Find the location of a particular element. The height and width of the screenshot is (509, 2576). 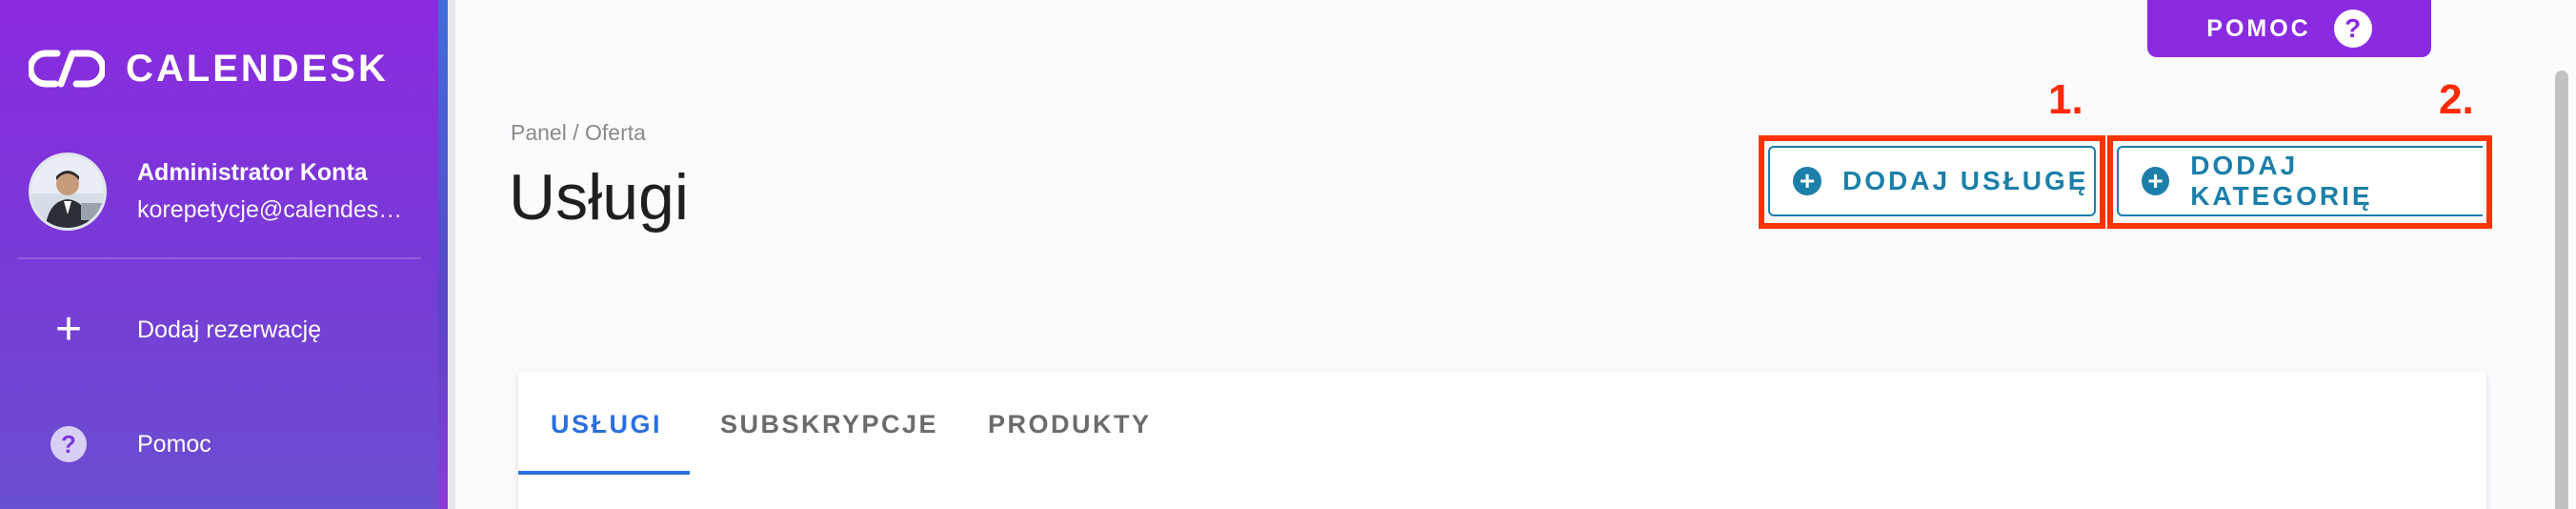

annotation-marker-1: 1. is located at coordinates (2066, 100).